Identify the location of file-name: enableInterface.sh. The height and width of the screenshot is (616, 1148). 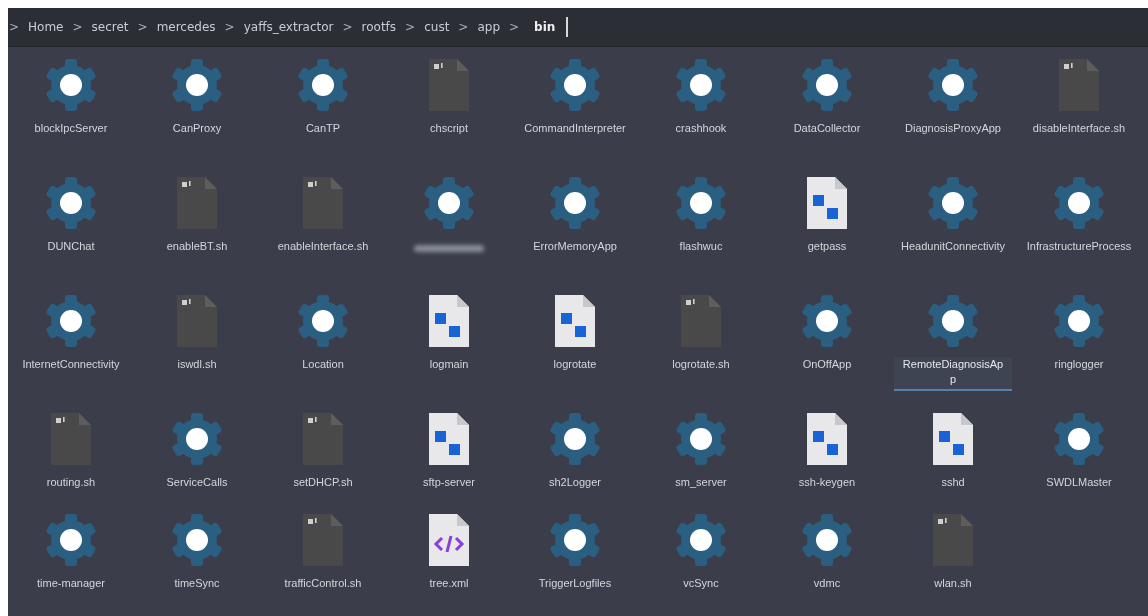
(323, 248).